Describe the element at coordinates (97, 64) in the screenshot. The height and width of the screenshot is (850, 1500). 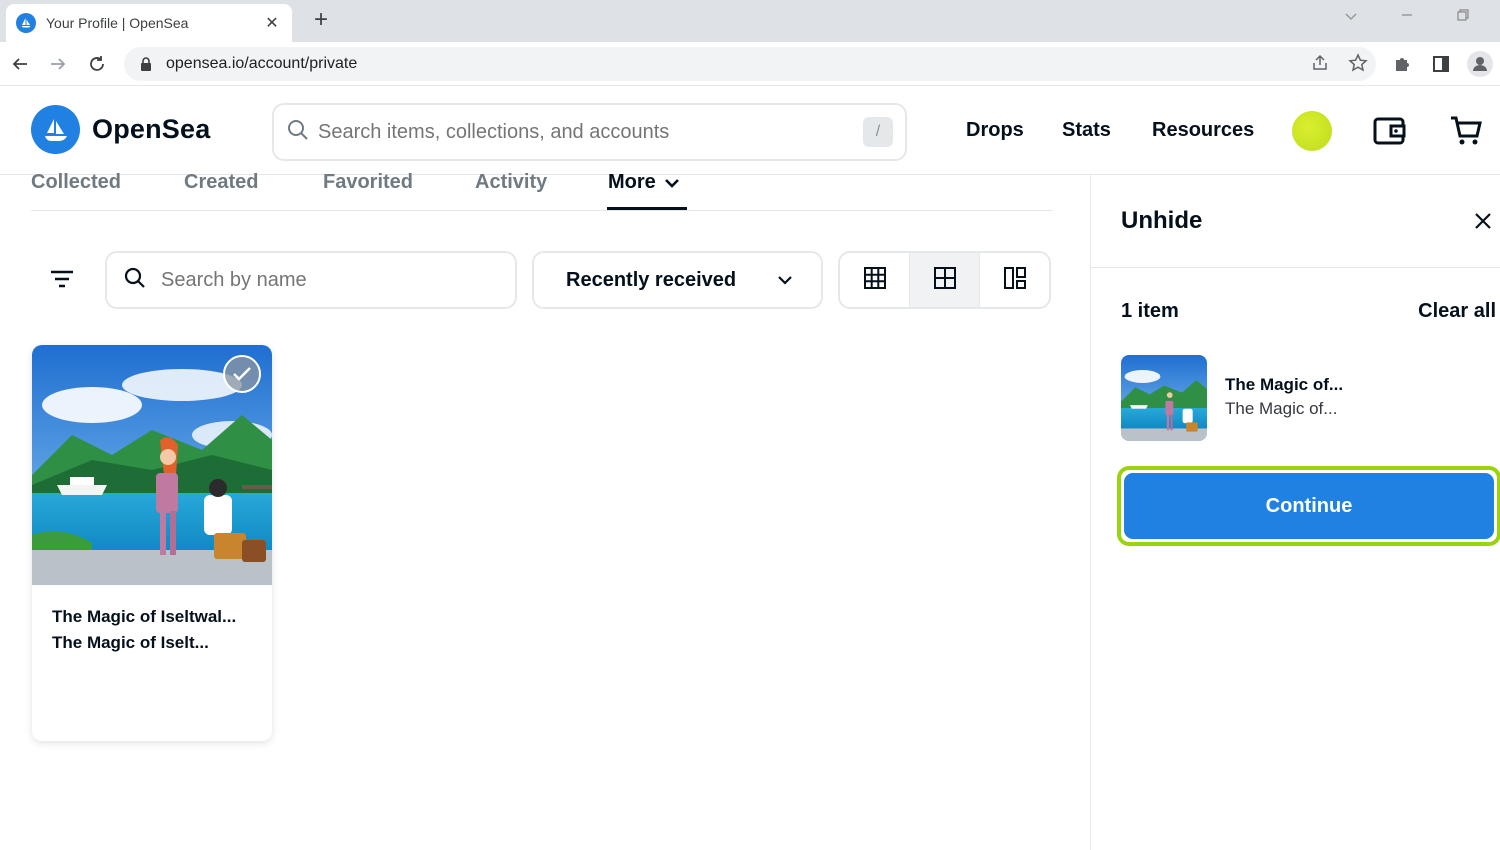
I see `reload-icon` at that location.